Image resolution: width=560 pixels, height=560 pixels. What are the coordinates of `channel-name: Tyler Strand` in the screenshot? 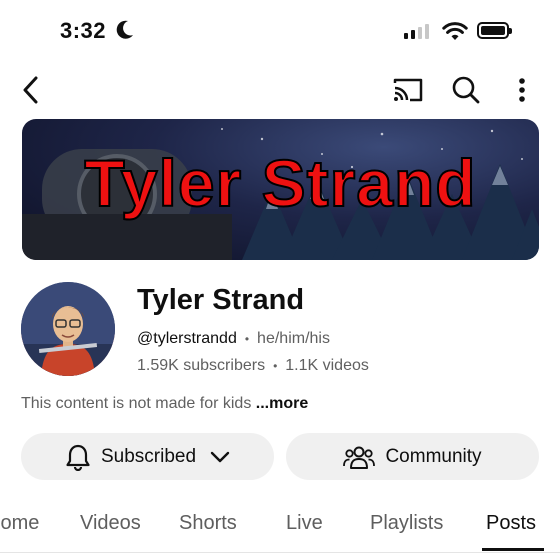 It's located at (221, 300).